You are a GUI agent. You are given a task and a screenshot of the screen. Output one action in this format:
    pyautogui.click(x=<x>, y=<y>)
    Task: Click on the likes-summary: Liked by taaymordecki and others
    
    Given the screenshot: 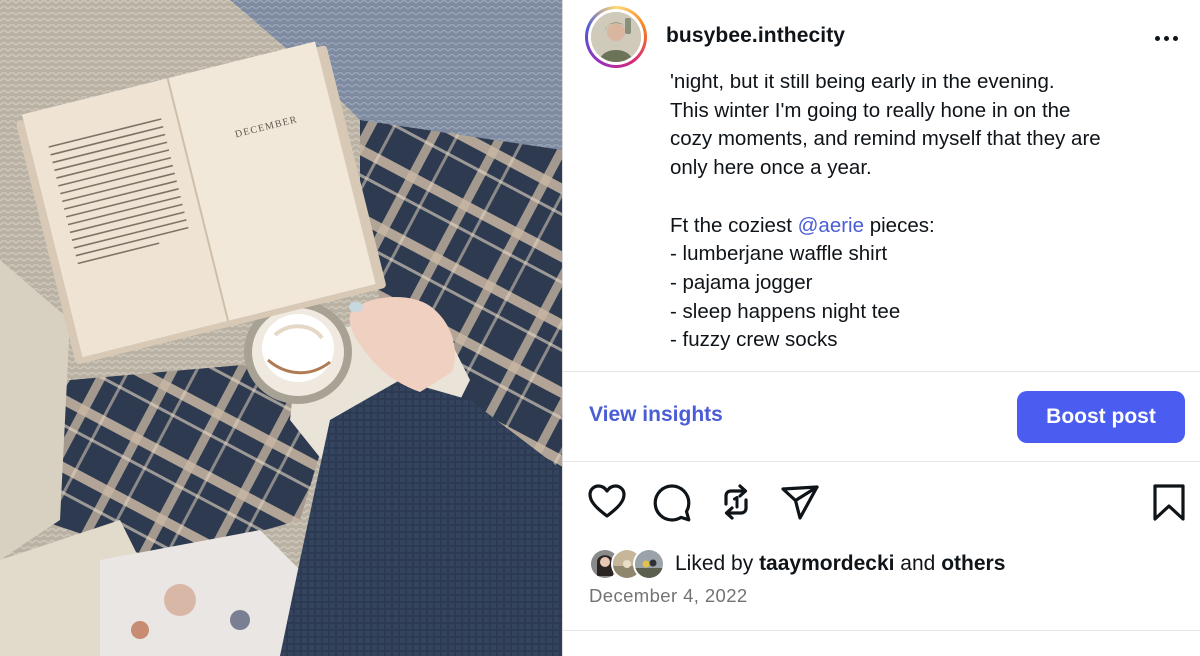 What is the action you would take?
    pyautogui.click(x=797, y=564)
    